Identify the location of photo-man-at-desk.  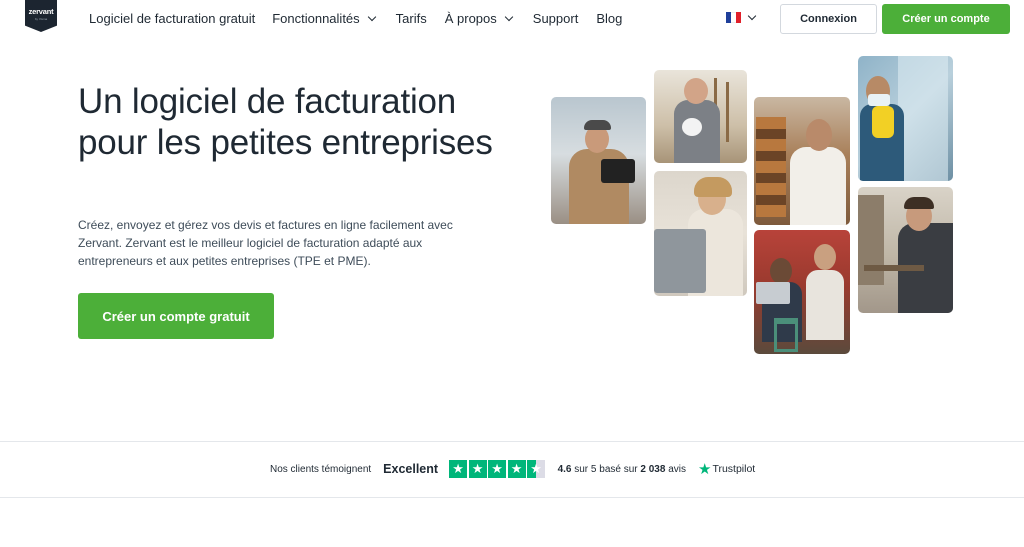
(905, 250).